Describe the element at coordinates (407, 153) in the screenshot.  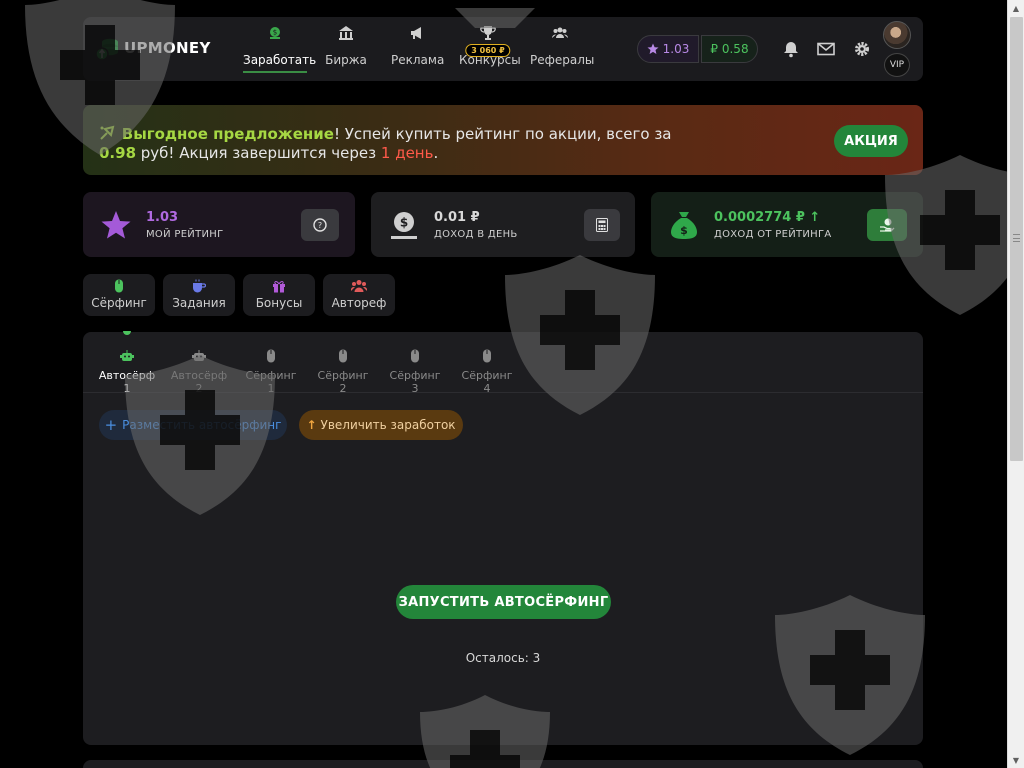
I see `promo-deadline: 1 день` at that location.